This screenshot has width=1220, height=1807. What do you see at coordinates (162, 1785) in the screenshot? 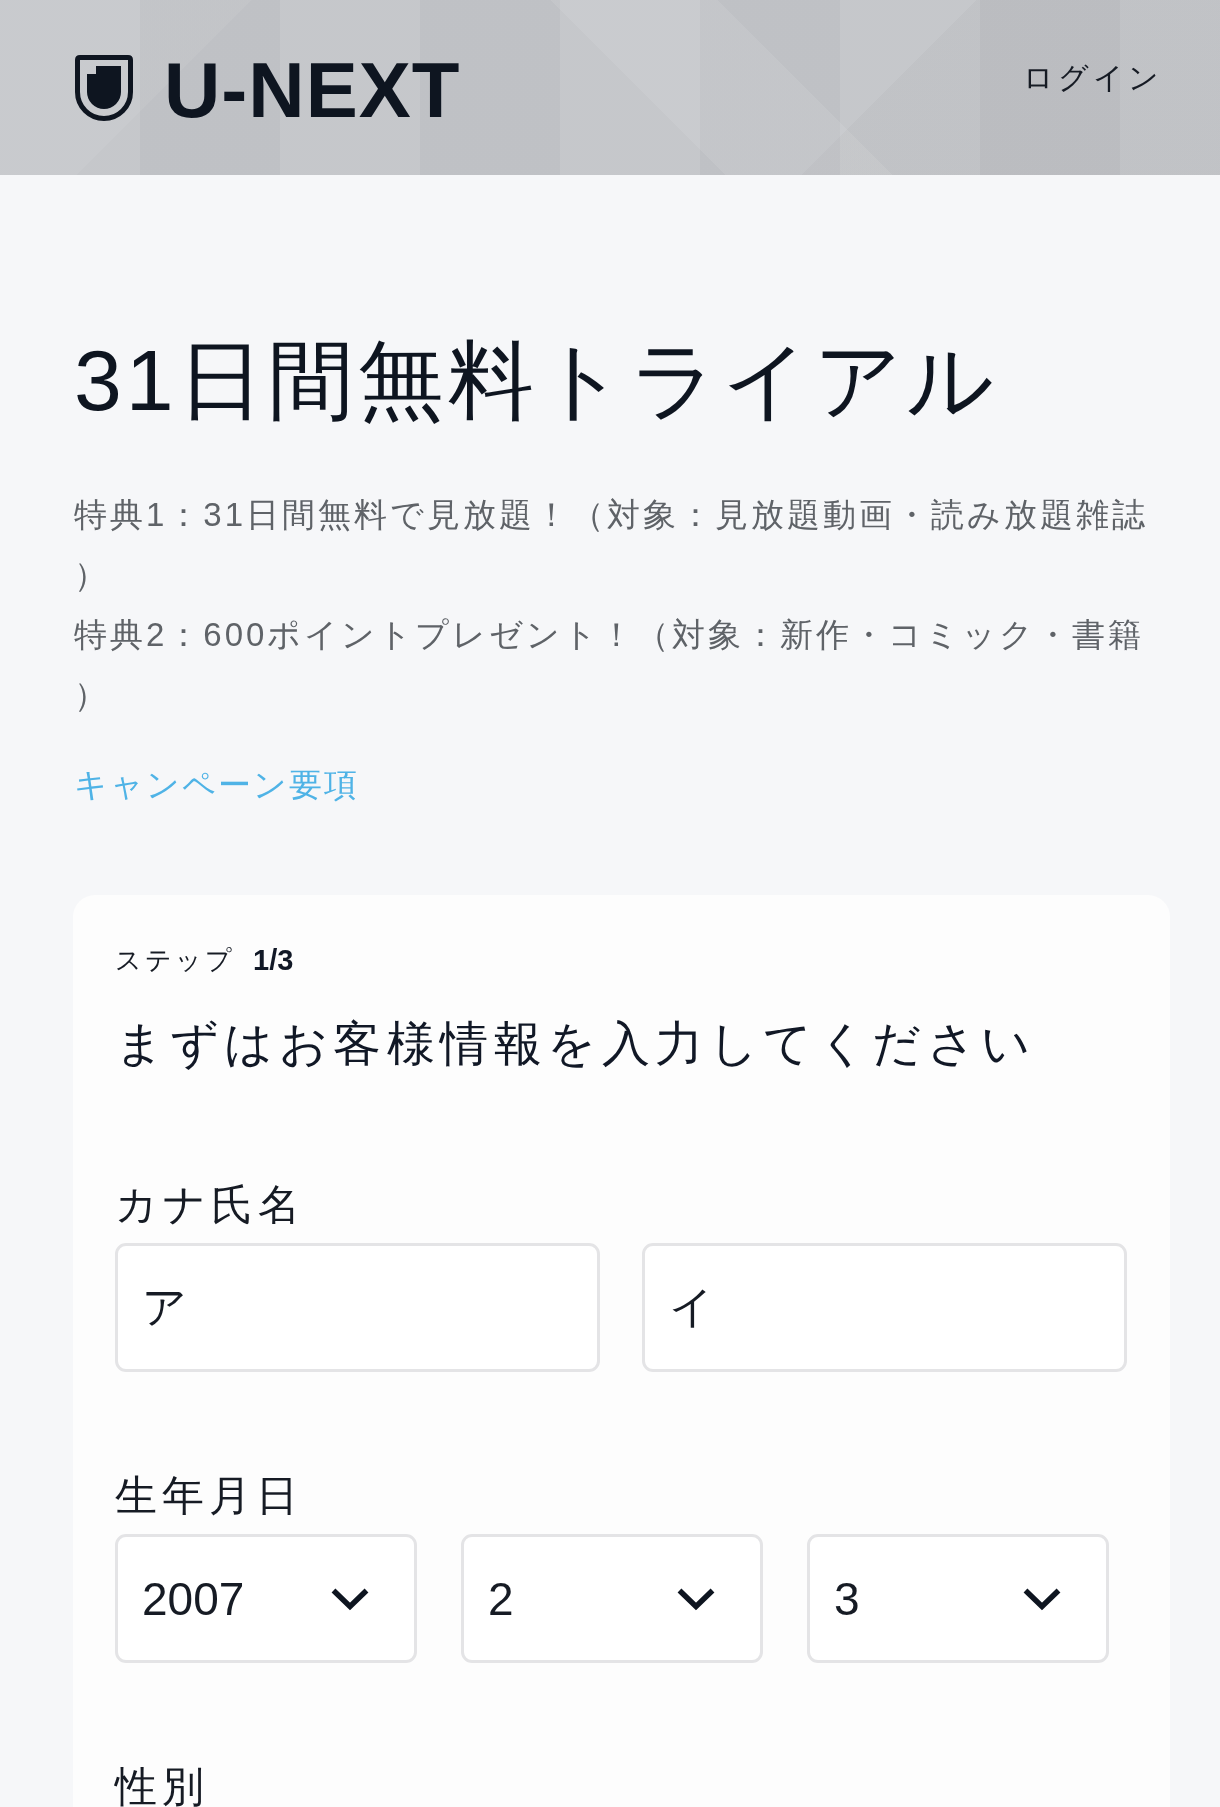
I see `field-label: 性別` at bounding box center [162, 1785].